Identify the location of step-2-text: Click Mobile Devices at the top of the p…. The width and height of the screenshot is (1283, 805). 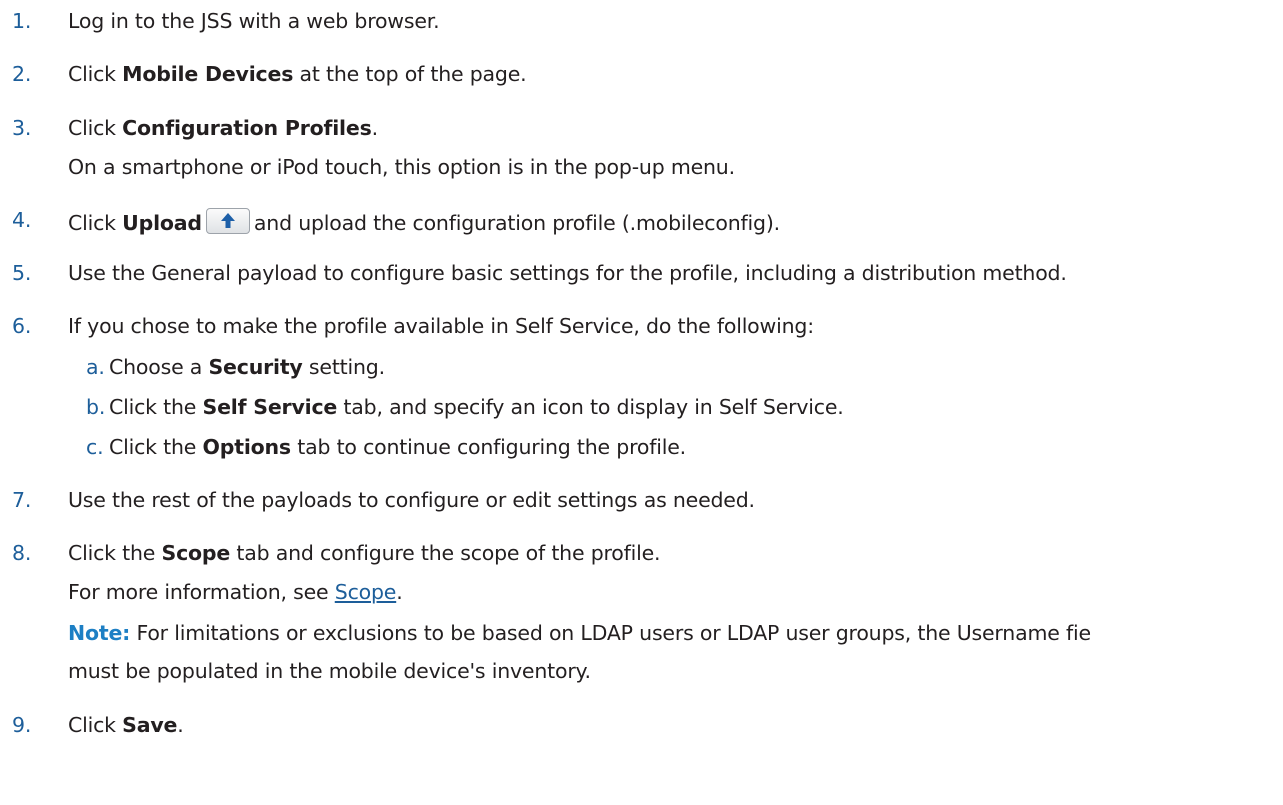
(297, 74).